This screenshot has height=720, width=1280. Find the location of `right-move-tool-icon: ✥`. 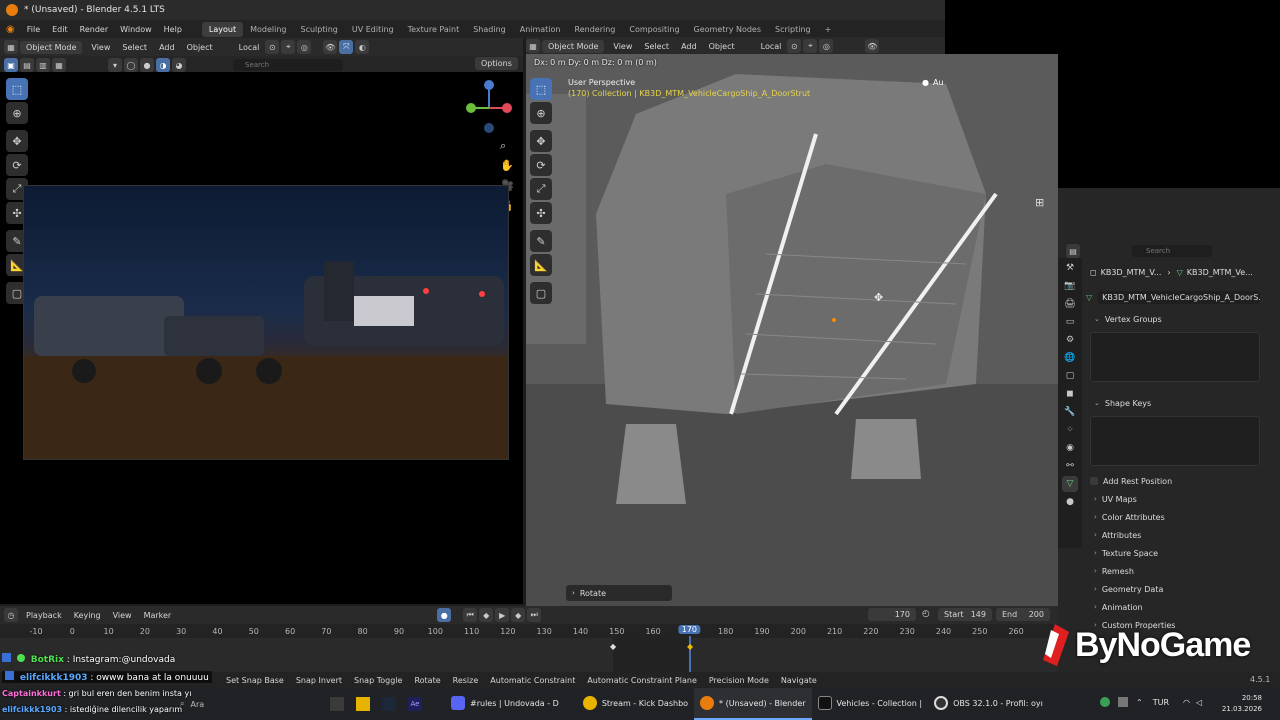

right-move-tool-icon: ✥ is located at coordinates (541, 141).